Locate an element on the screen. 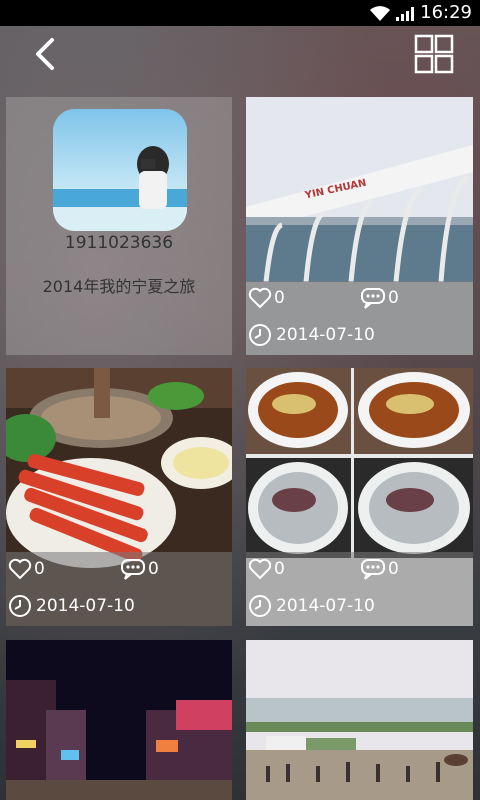  status-time: 16:29 is located at coordinates (446, 12).